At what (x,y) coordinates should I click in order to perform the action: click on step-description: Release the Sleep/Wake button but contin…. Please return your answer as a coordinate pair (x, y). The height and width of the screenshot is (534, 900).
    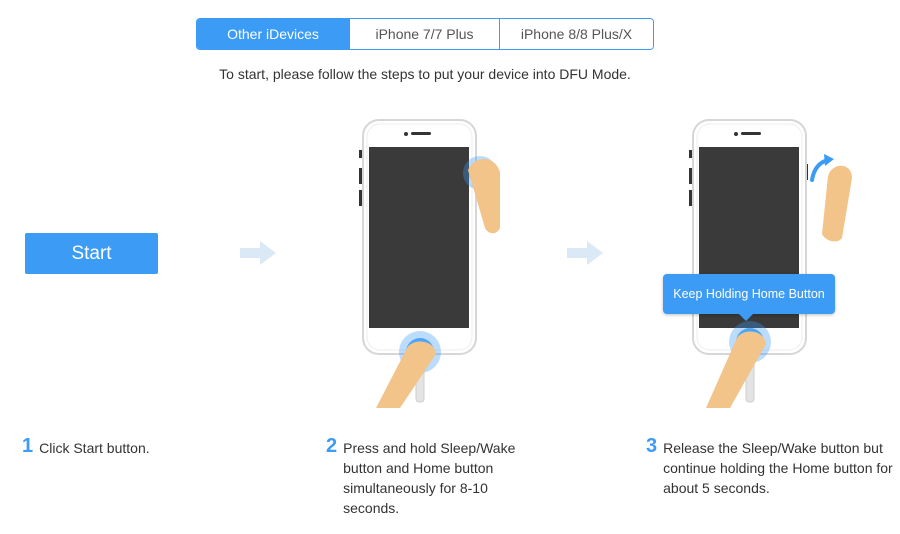
    Looking at the image, I should click on (778, 468).